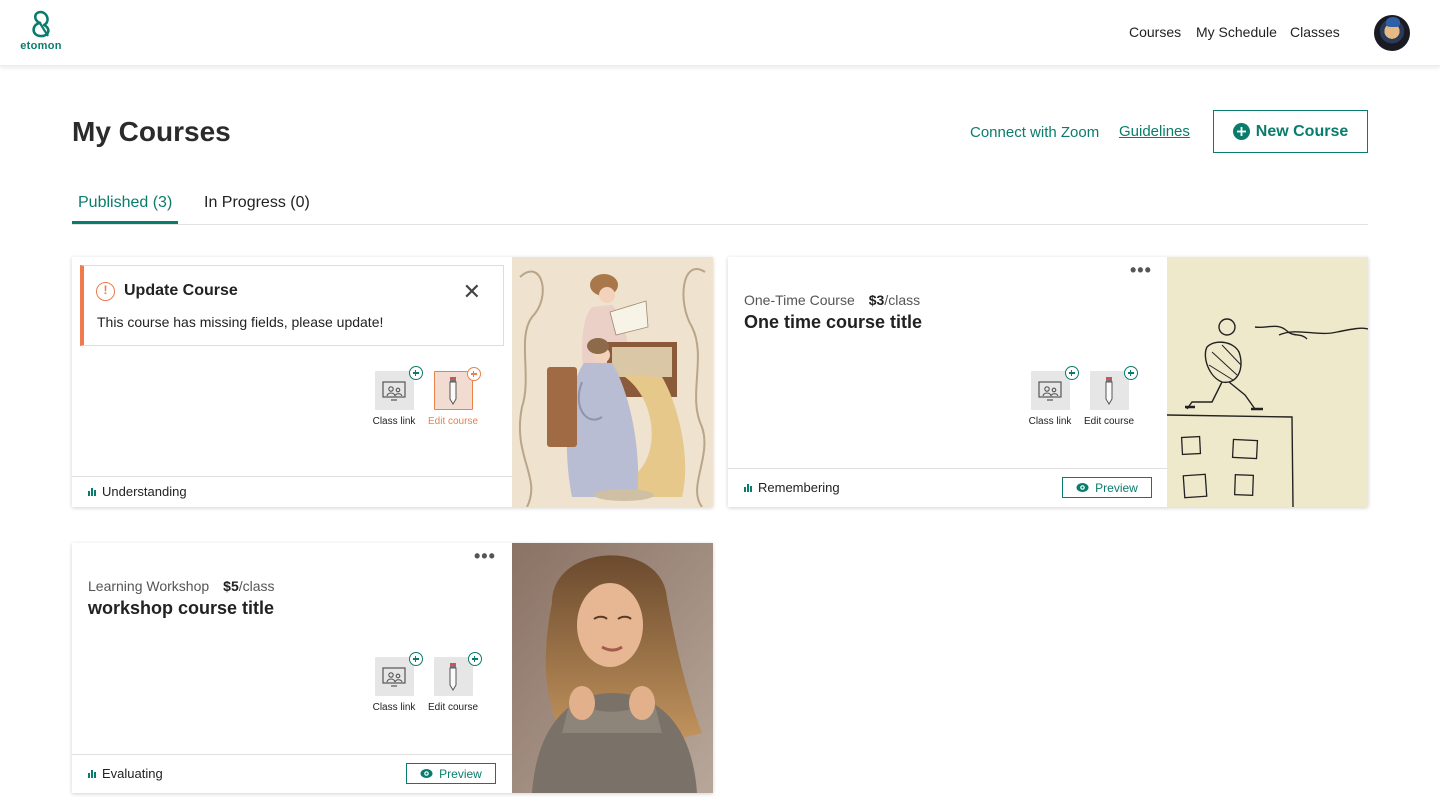 This screenshot has width=1440, height=809. I want to click on logo-text: etomon, so click(41, 46).